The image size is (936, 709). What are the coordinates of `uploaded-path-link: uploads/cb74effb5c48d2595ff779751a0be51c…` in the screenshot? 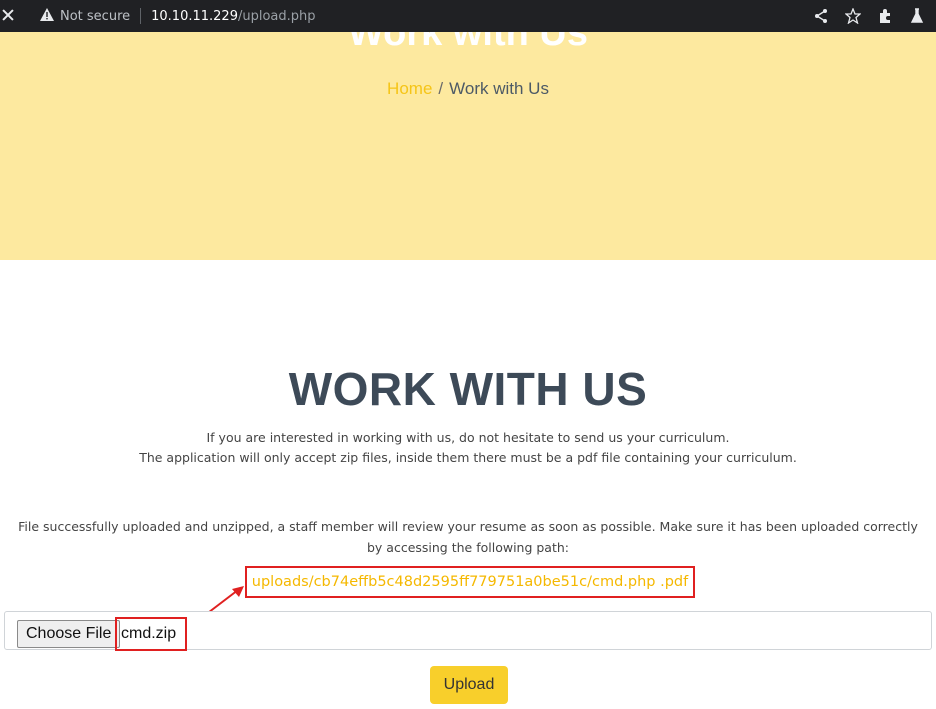 It's located at (470, 582).